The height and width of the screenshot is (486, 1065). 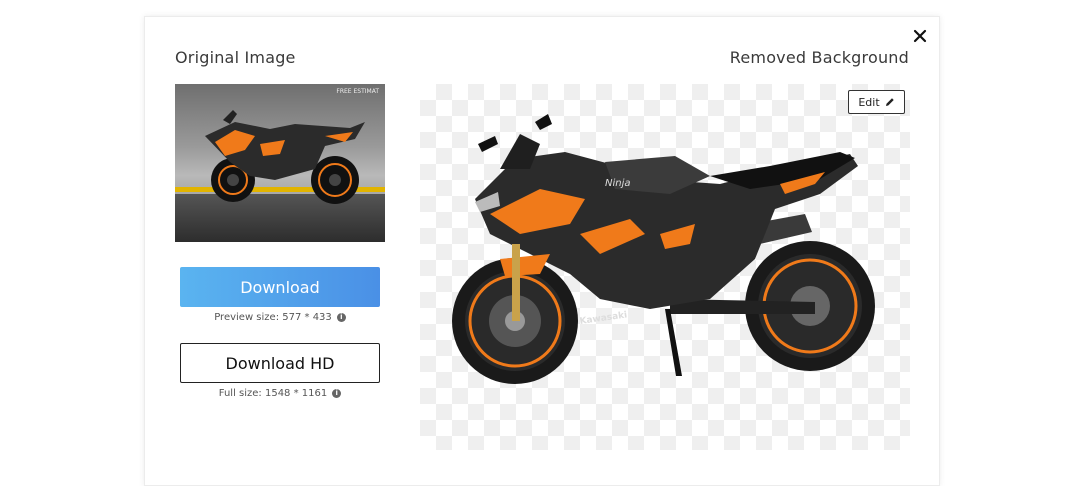 What do you see at coordinates (280, 363) in the screenshot?
I see `download-hd-button: Download HD` at bounding box center [280, 363].